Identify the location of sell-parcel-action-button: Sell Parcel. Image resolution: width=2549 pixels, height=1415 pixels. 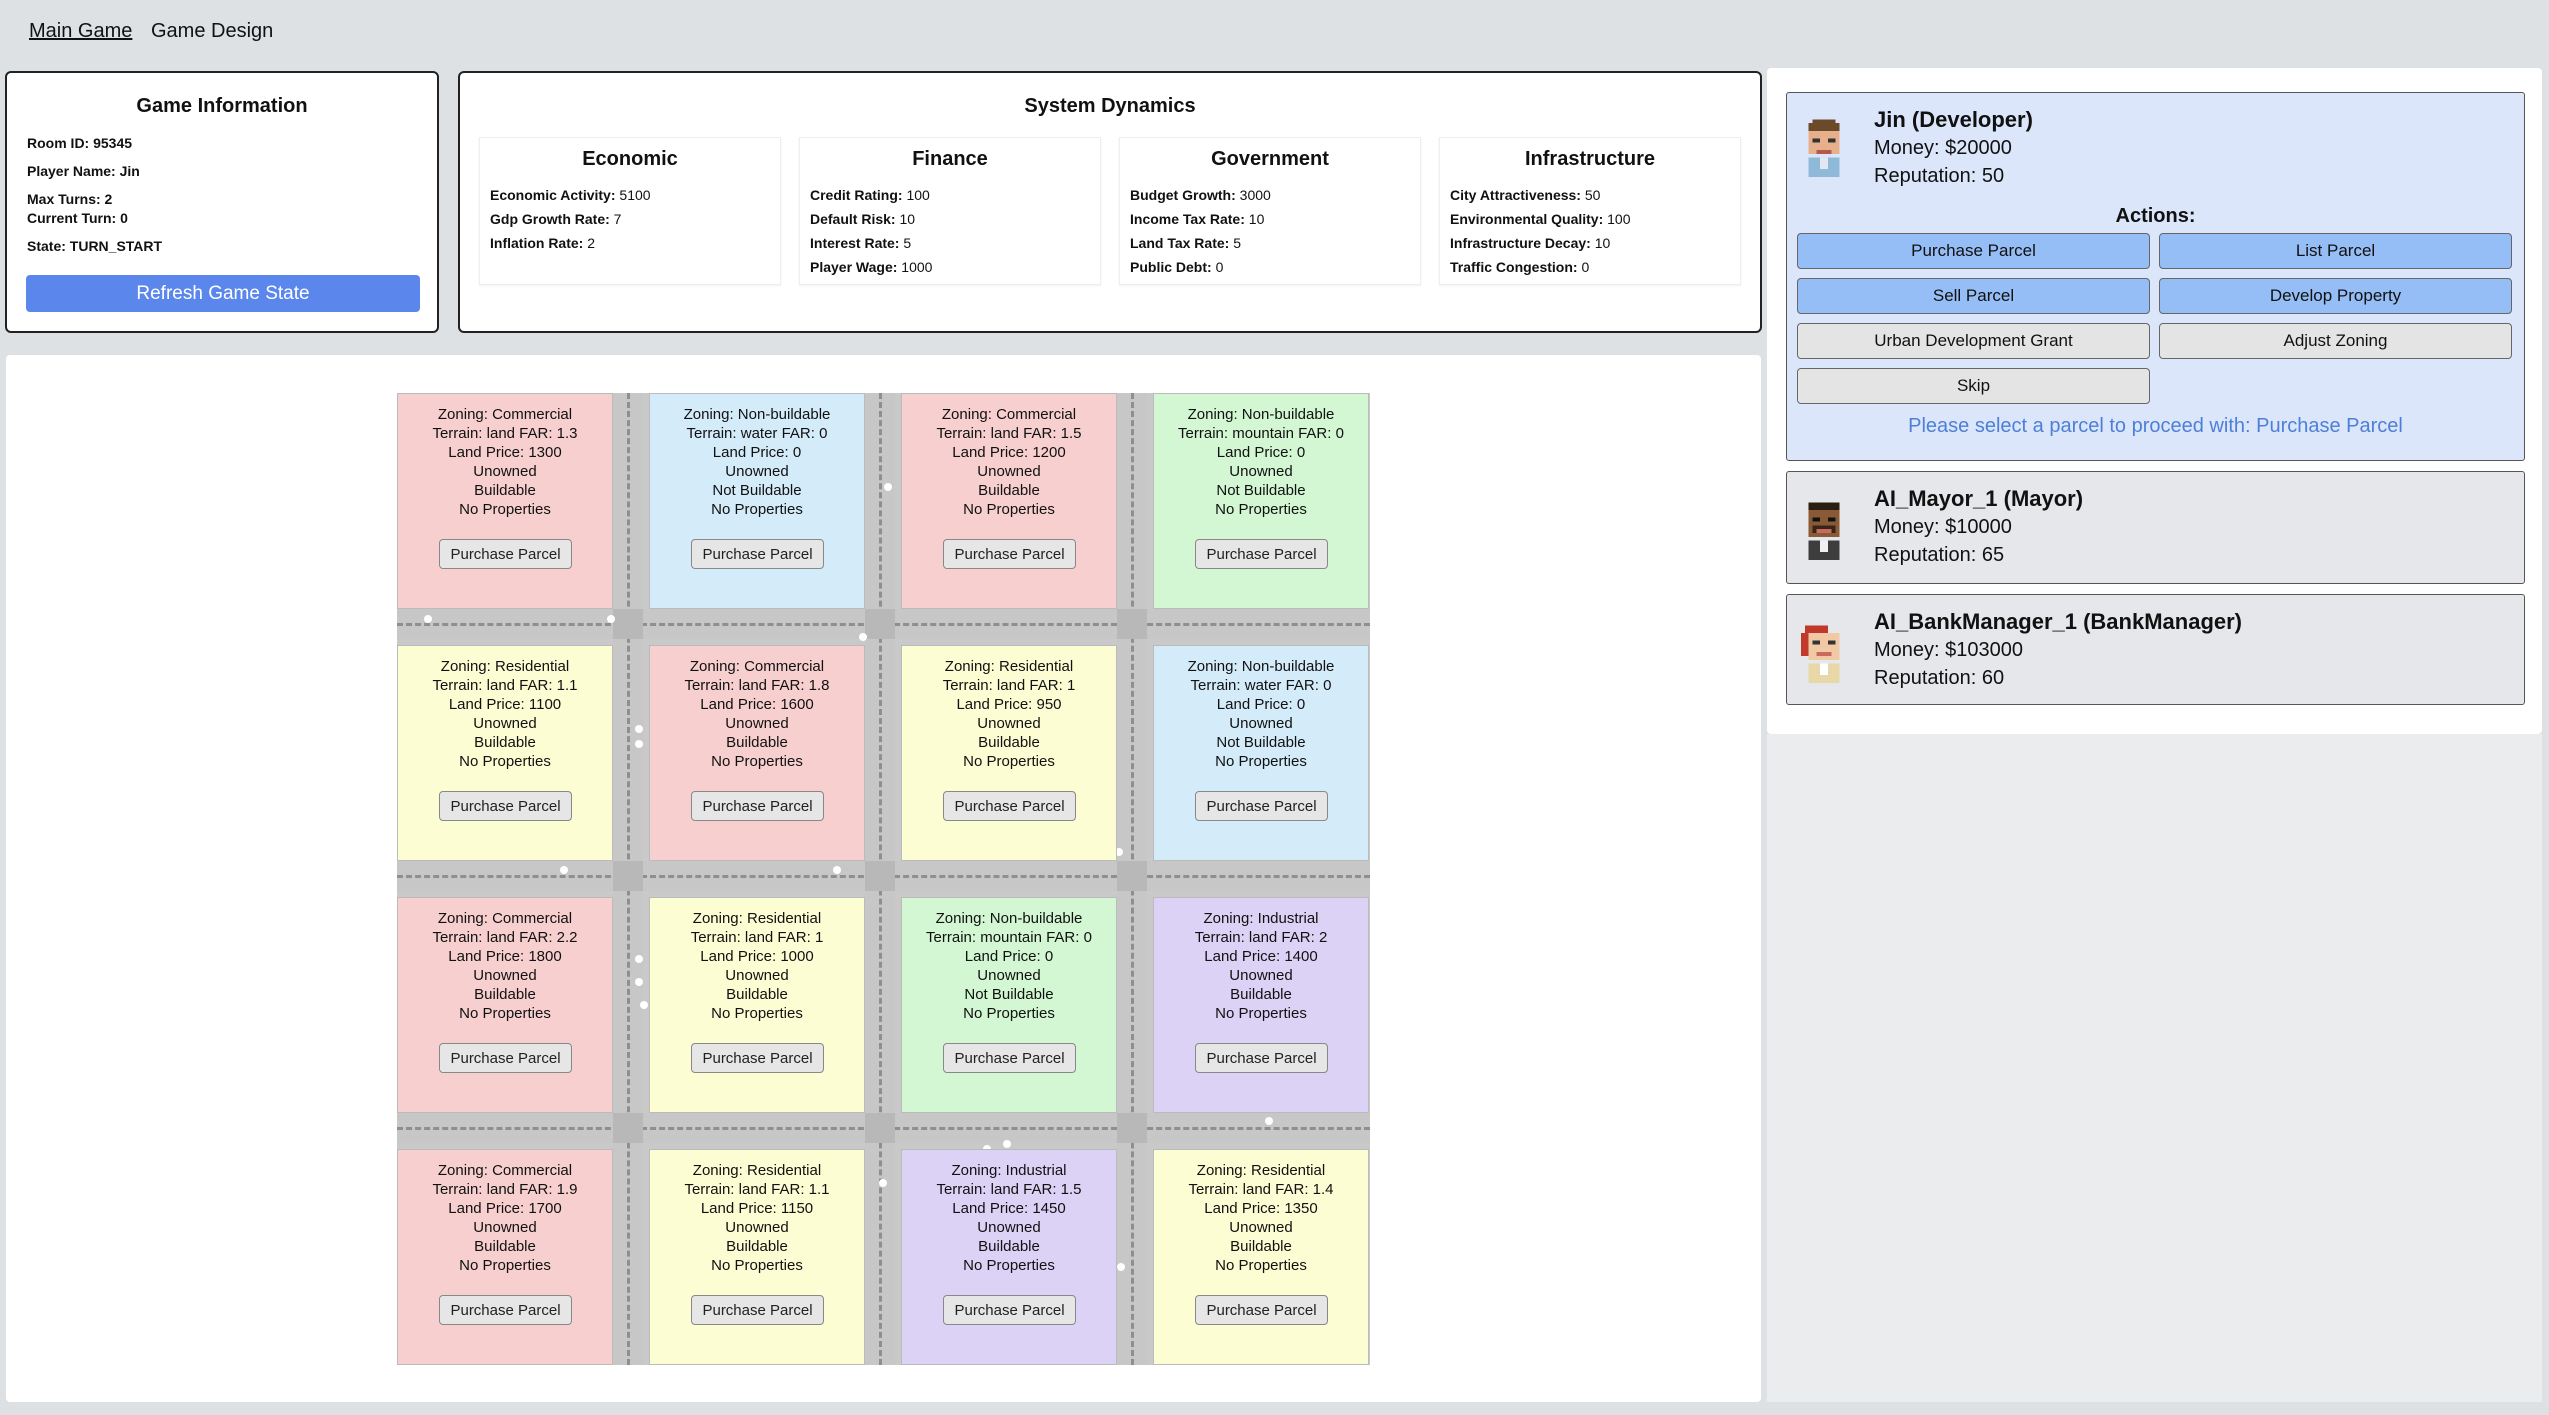
(1973, 296).